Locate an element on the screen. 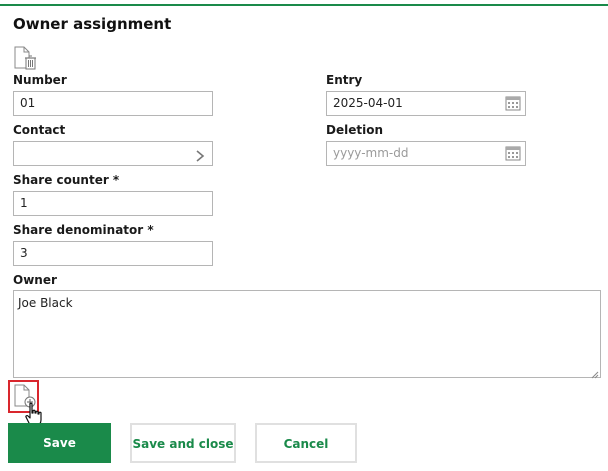 This screenshot has height=471, width=608. number-label: Number is located at coordinates (40, 80).